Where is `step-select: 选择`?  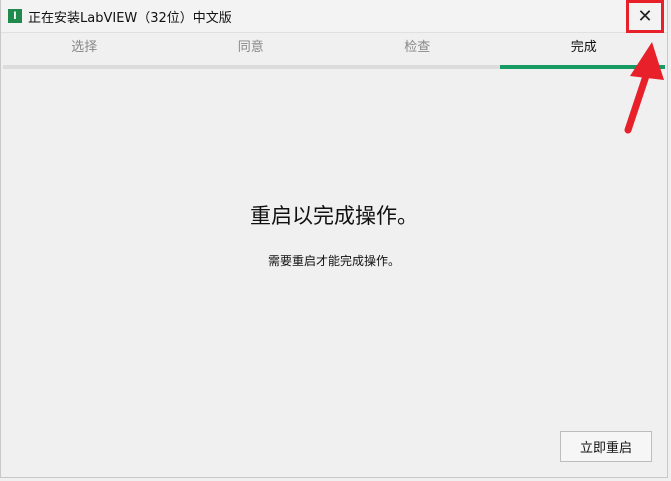 step-select: 选择 is located at coordinates (84, 47).